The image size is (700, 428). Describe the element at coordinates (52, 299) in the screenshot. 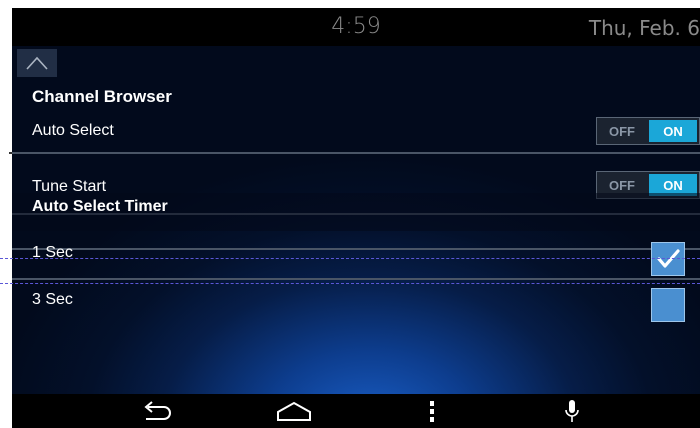

I see `option-3-sec-label: 3 Sec` at that location.